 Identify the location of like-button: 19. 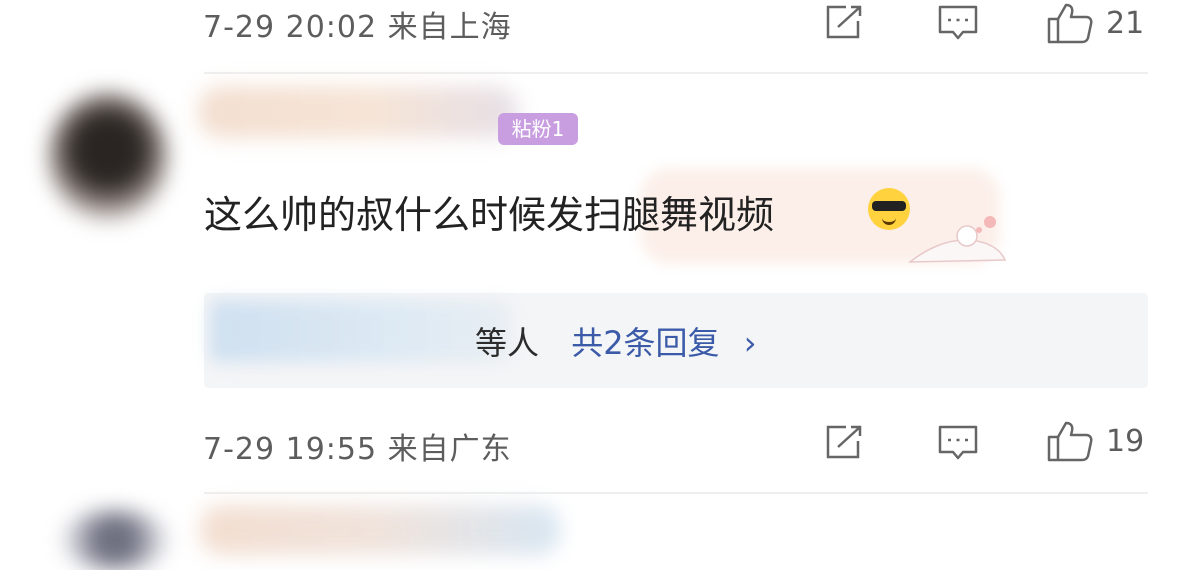
(1095, 441).